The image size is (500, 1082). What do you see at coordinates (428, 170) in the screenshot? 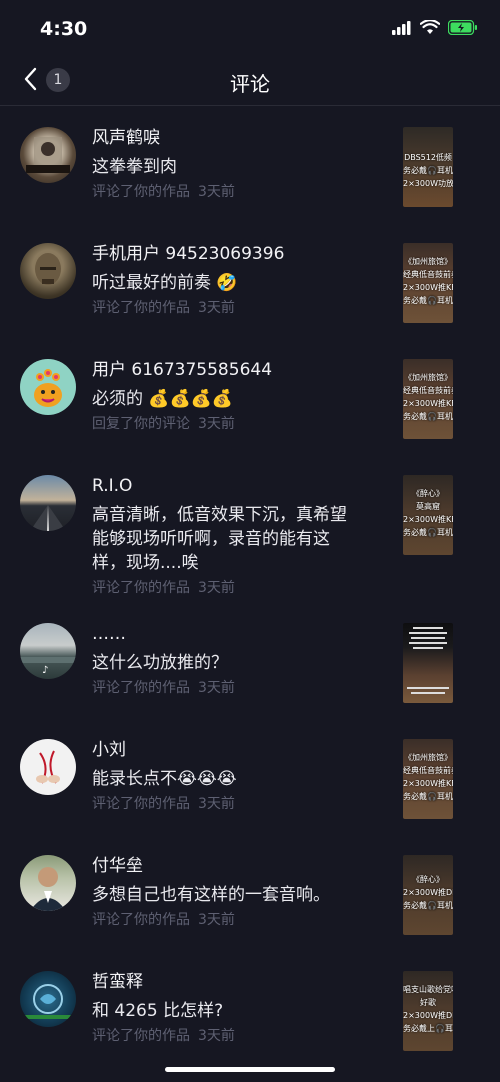
I see `thumbnail-caption: DBS512低频 务必戴🎧耳机听 2×300W功放` at bounding box center [428, 170].